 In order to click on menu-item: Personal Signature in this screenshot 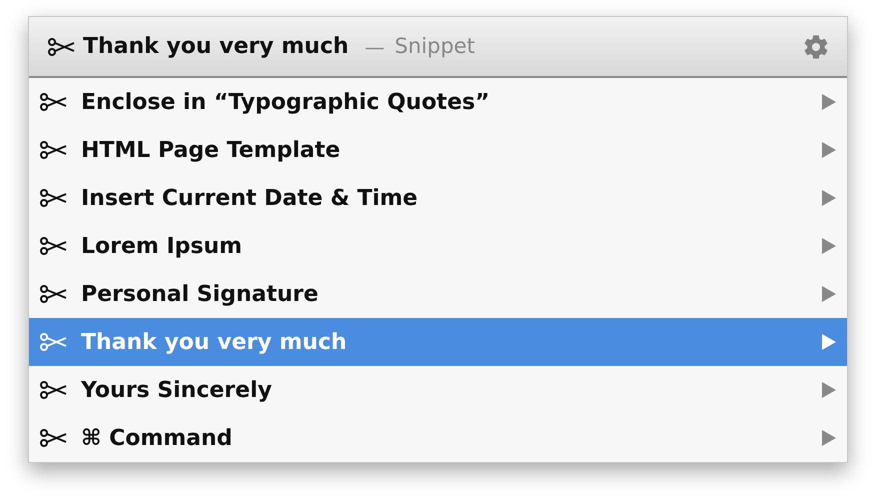, I will do `click(438, 294)`.